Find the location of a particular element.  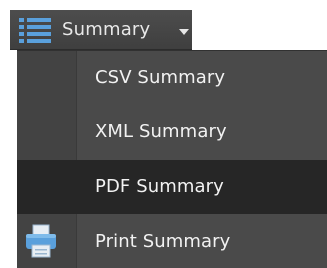

summary-dropdown-label: Summary is located at coordinates (106, 29).